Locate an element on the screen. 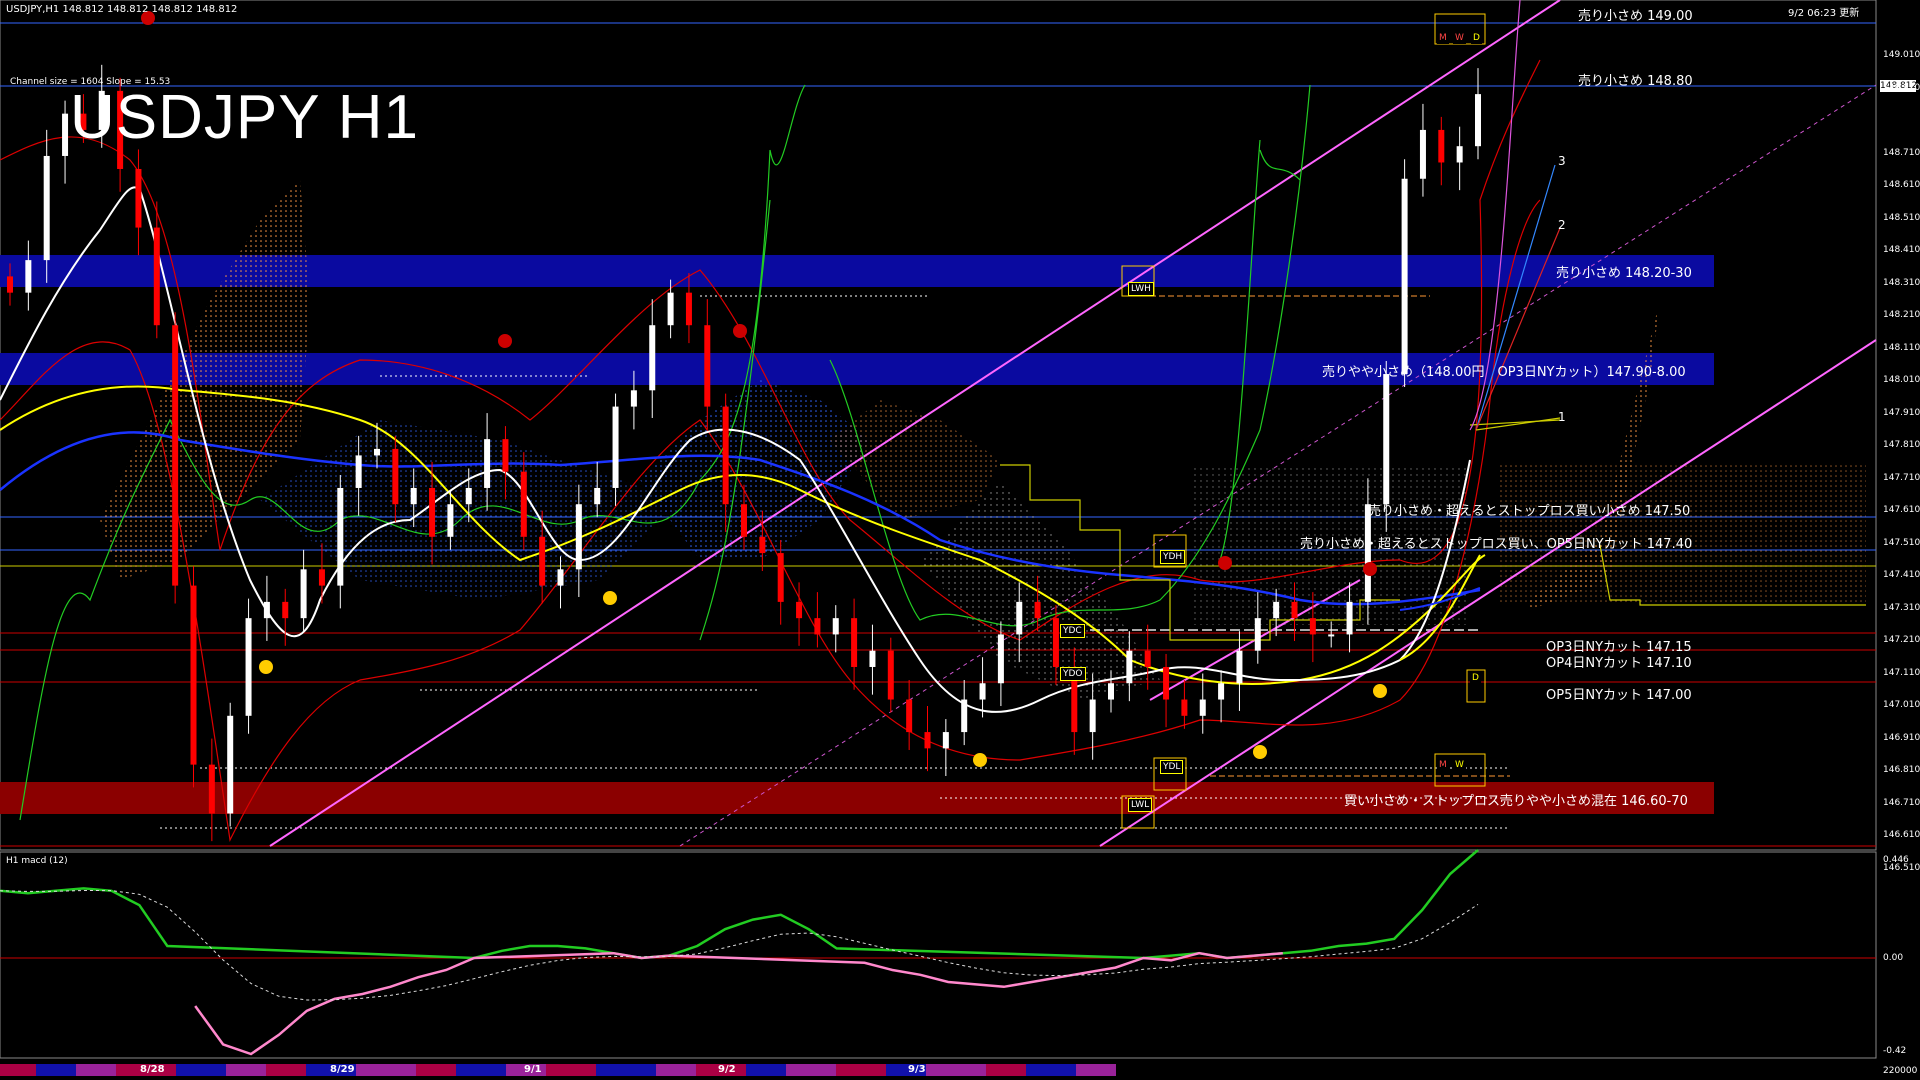  date-label-9-1: 9/1 is located at coordinates (533, 1069).